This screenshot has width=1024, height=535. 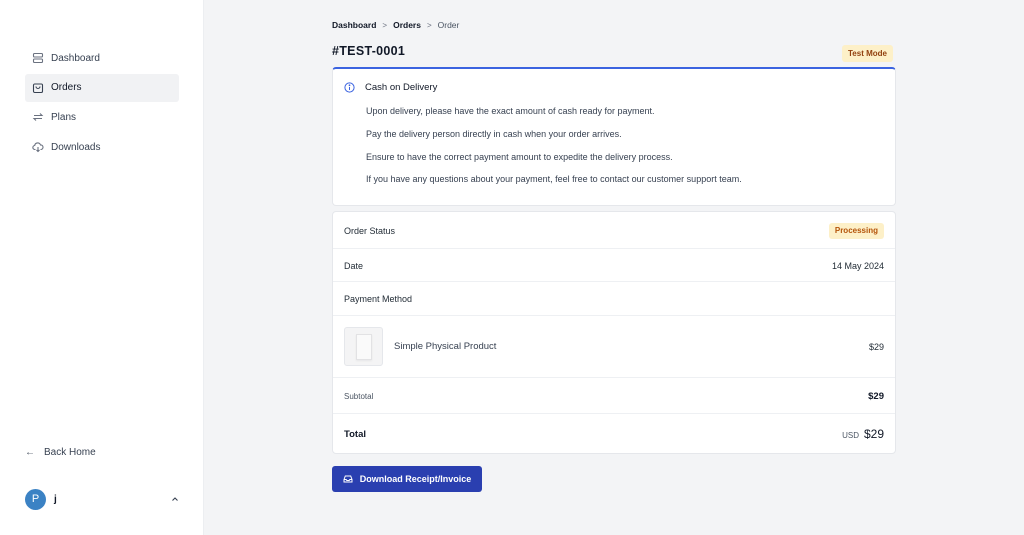 I want to click on download-receipt-button: Download Receipt/Invoice, so click(x=407, y=479).